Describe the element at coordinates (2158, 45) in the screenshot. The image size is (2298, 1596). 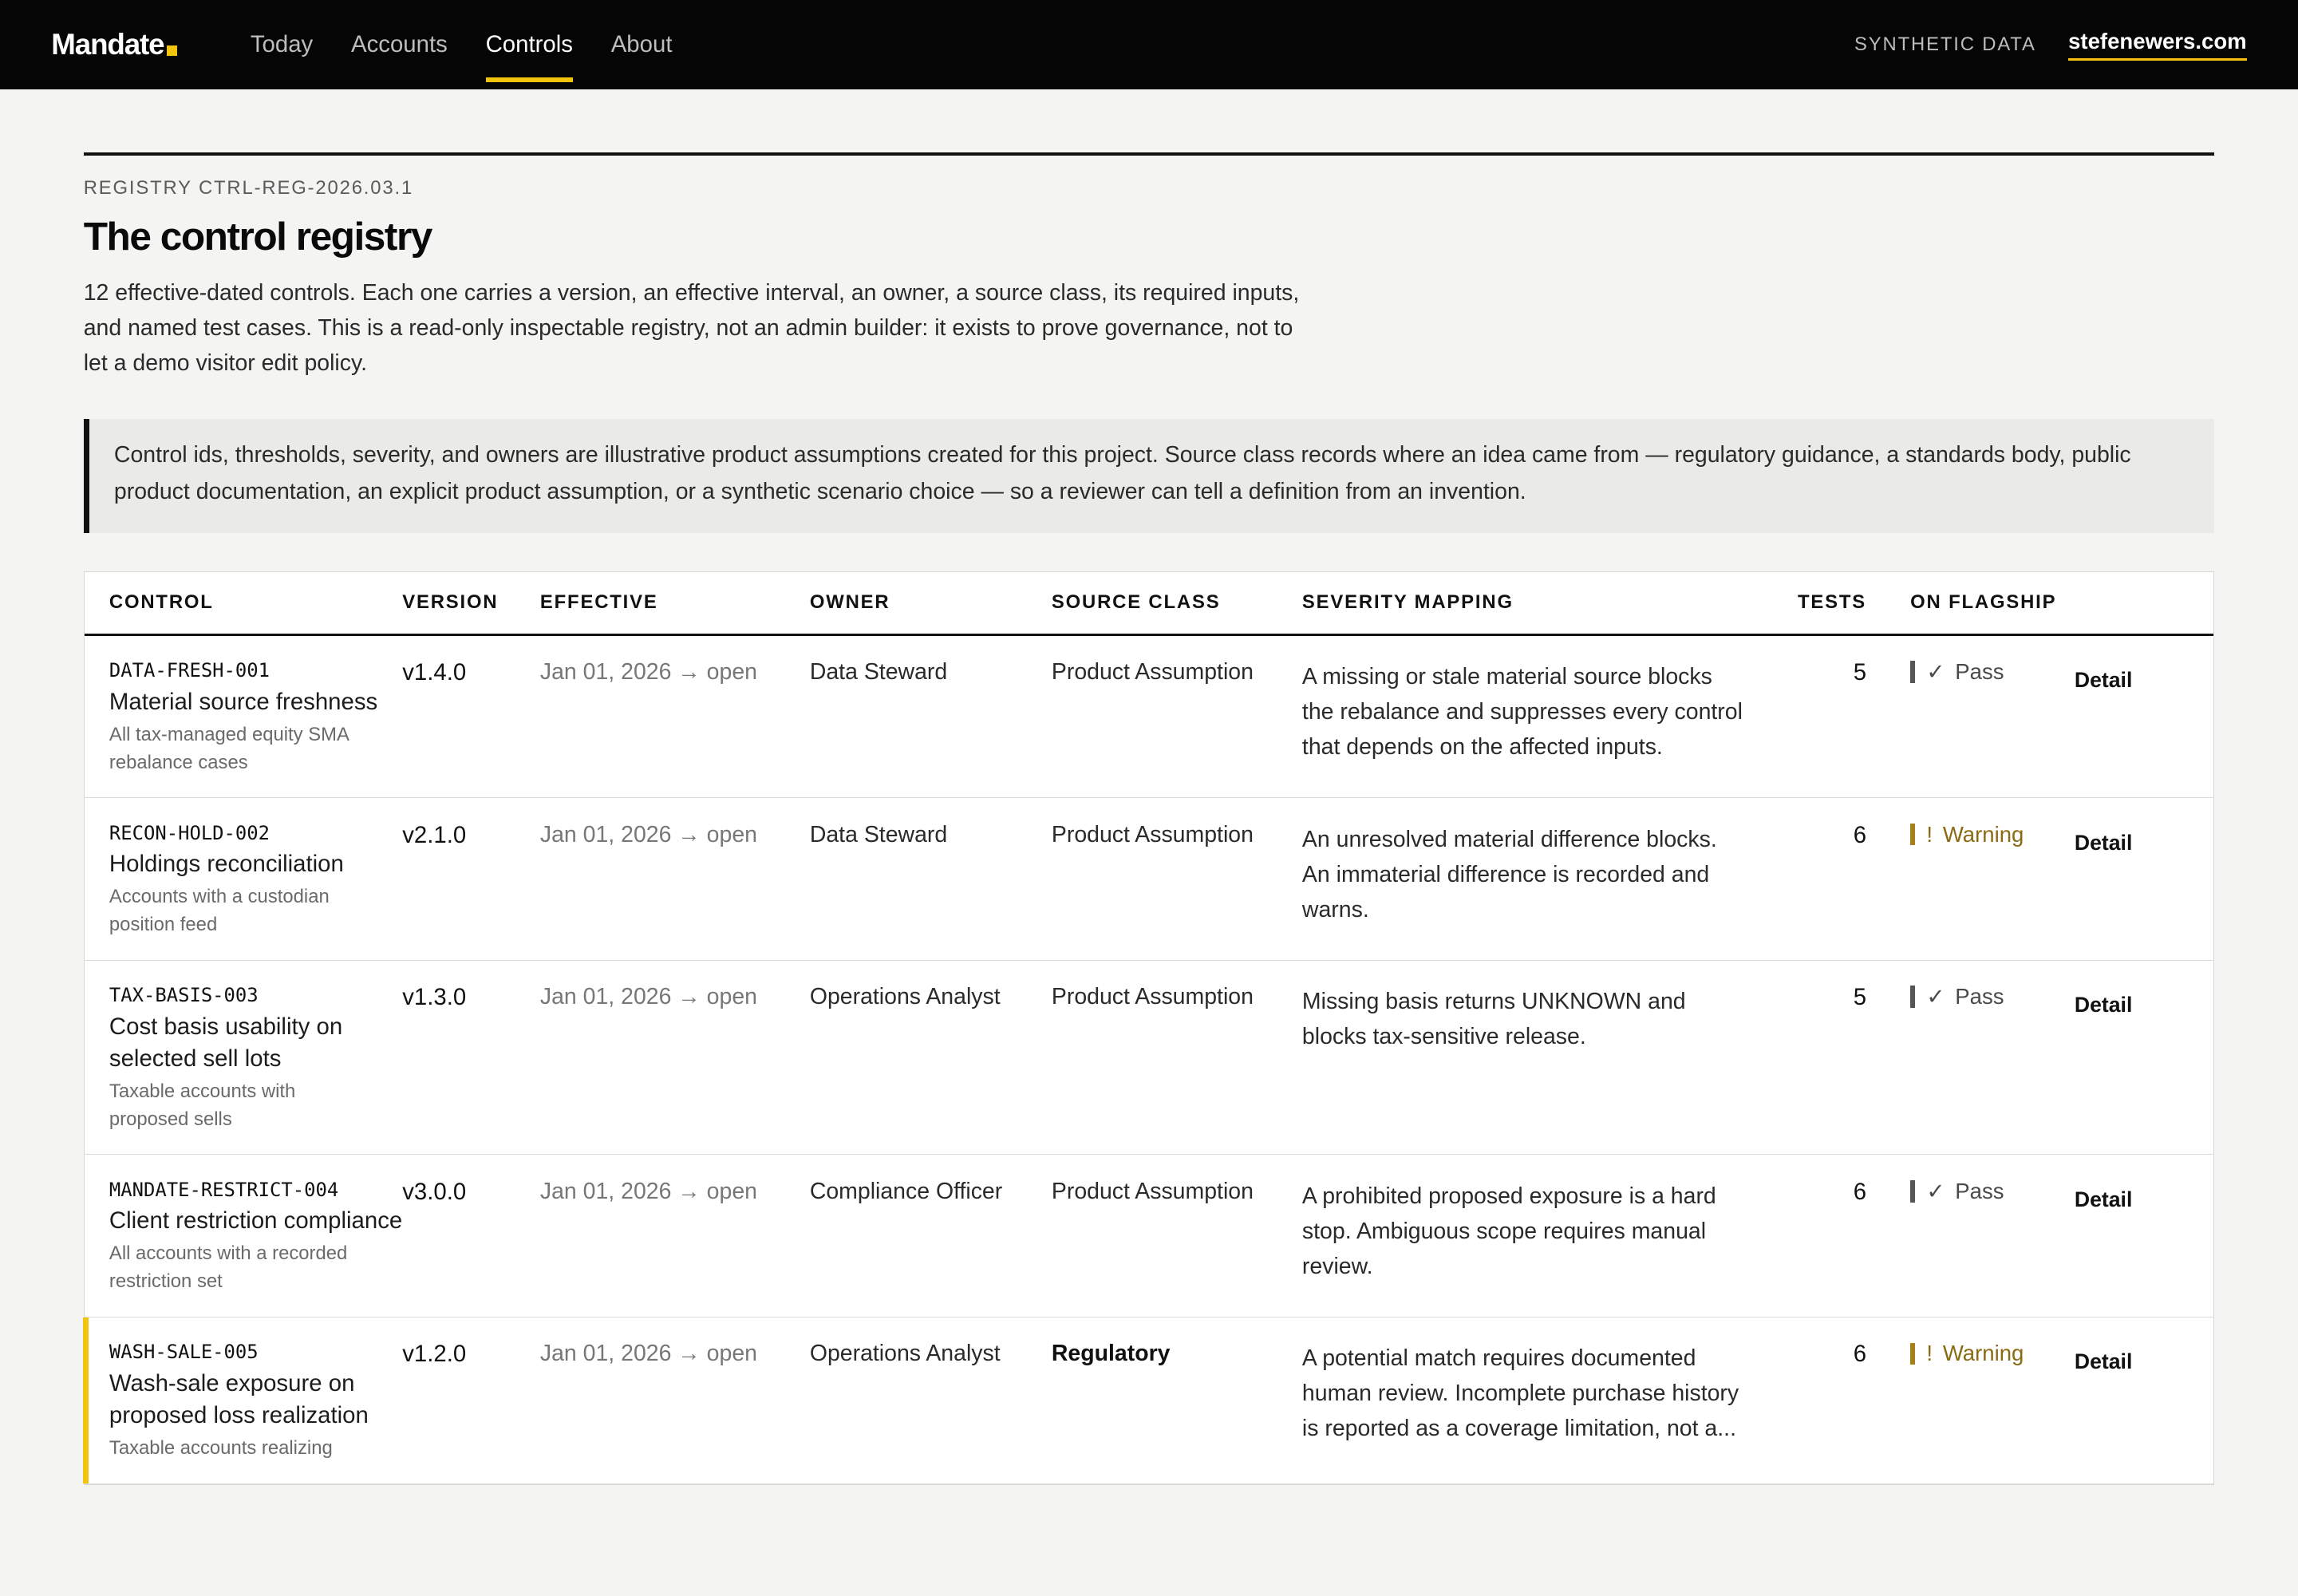
I see `site-link: stefenewers.com` at that location.